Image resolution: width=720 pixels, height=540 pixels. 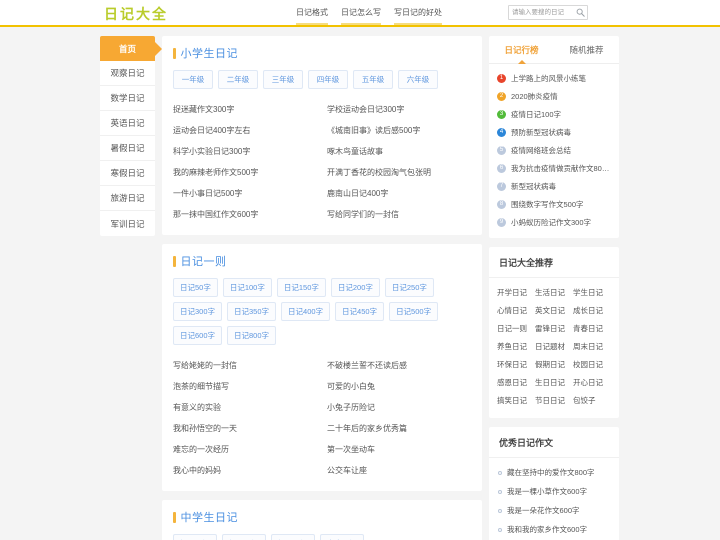 What do you see at coordinates (373, 79) in the screenshot?
I see `tag-grade-5: 五年级` at bounding box center [373, 79].